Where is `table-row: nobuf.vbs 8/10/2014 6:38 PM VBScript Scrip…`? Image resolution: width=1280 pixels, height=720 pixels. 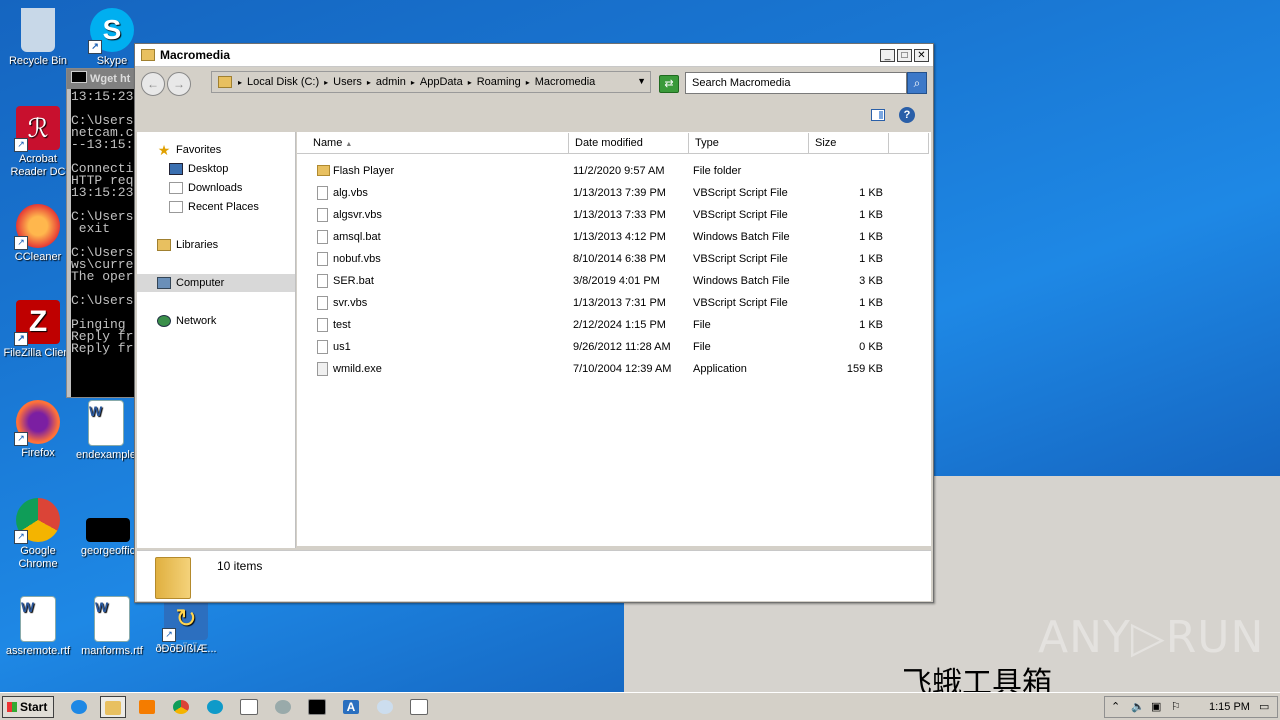 table-row: nobuf.vbs 8/10/2014 6:38 PM VBScript Scrip… is located at coordinates (614, 259).